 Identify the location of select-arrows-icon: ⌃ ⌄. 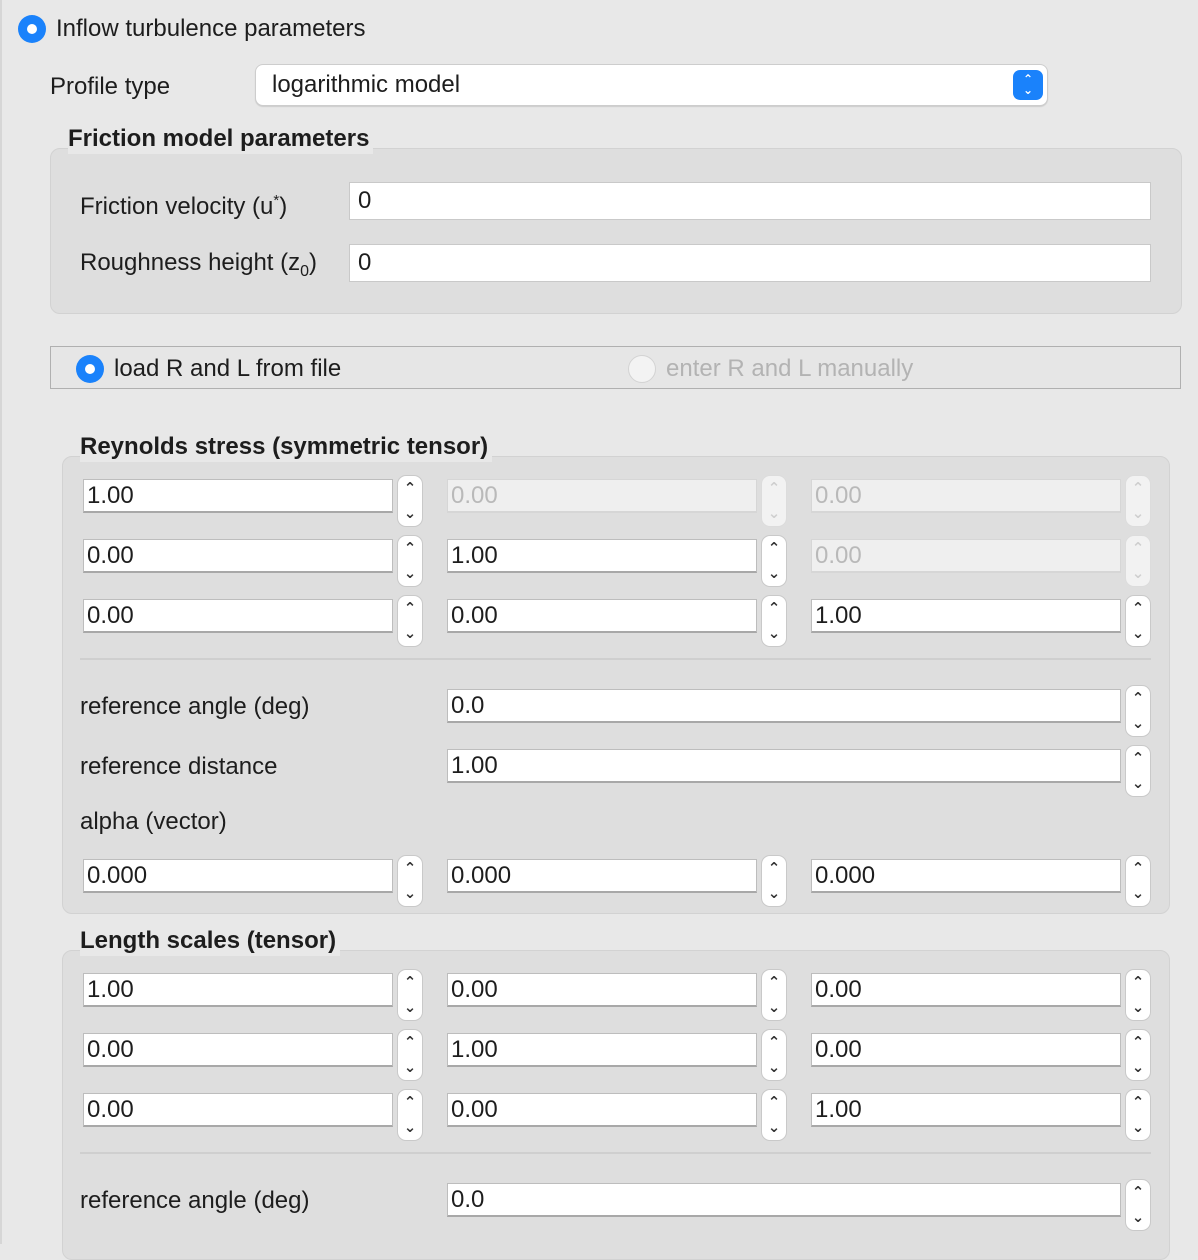
(1028, 85).